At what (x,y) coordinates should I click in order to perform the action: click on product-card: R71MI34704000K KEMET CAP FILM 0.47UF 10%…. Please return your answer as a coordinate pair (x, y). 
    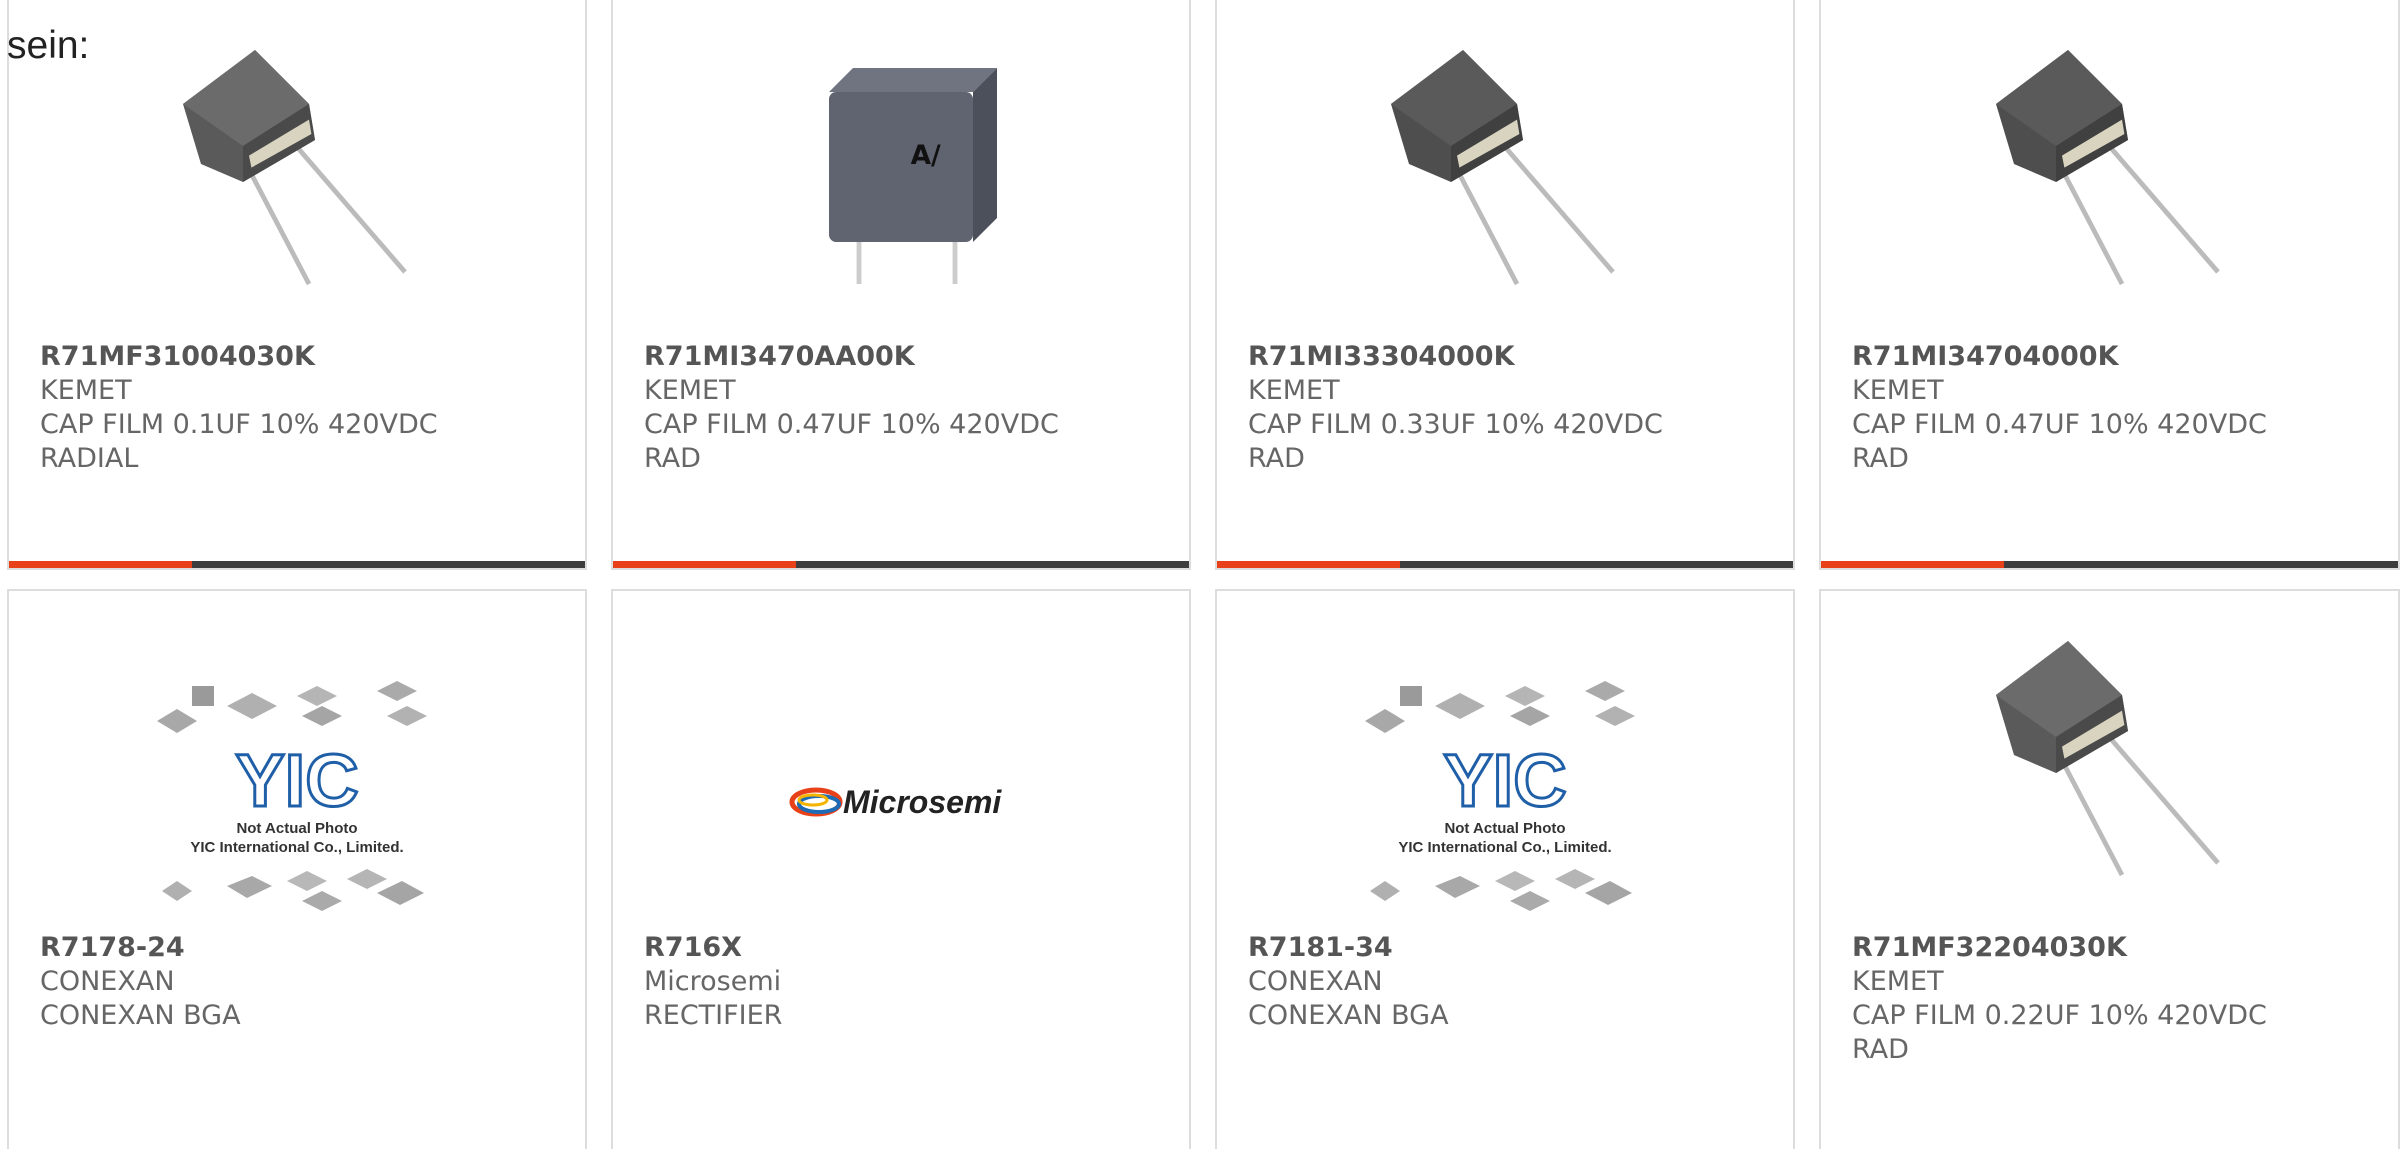
    Looking at the image, I should click on (2109, 285).